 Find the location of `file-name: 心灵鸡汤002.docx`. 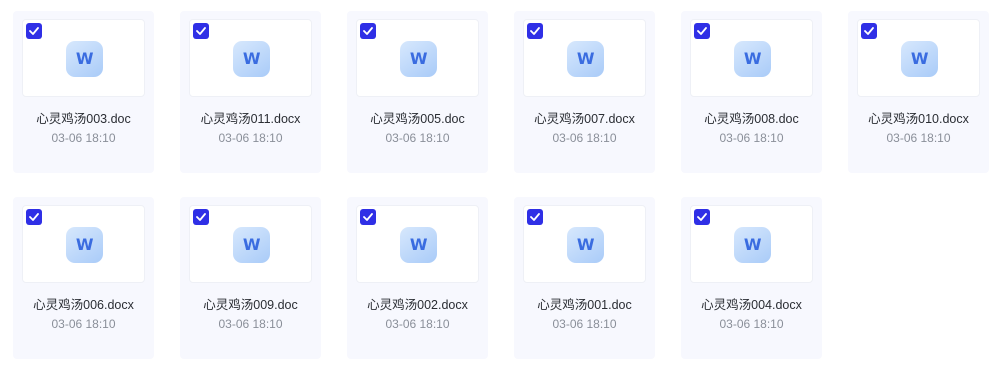

file-name: 心灵鸡汤002.docx is located at coordinates (417, 305).